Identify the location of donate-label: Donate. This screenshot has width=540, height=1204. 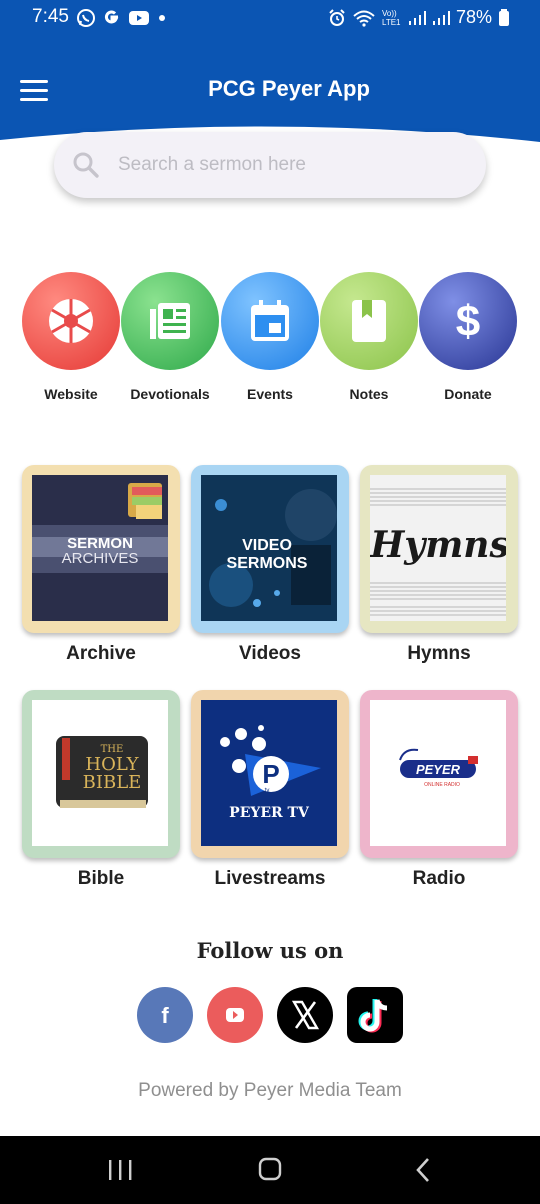
(468, 394).